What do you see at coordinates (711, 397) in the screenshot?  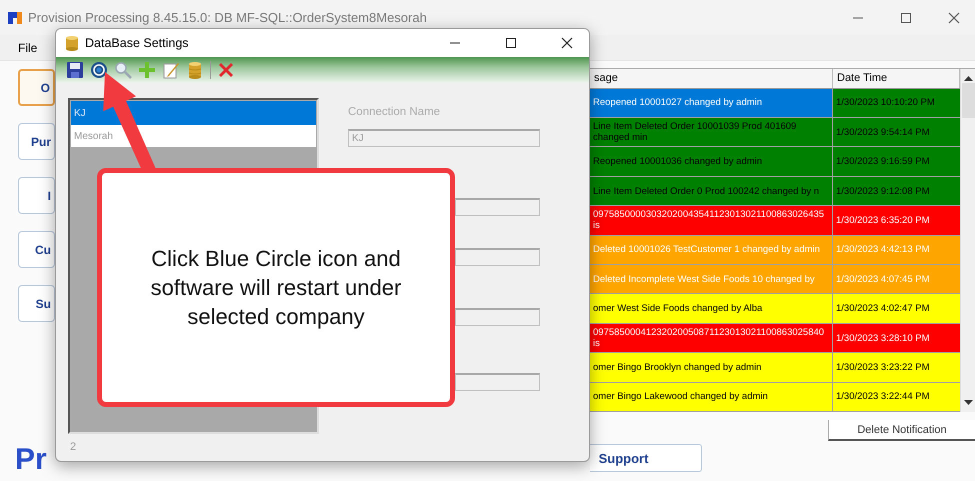 I see `message-cell: omer Bingo Lakewood changed by admin` at bounding box center [711, 397].